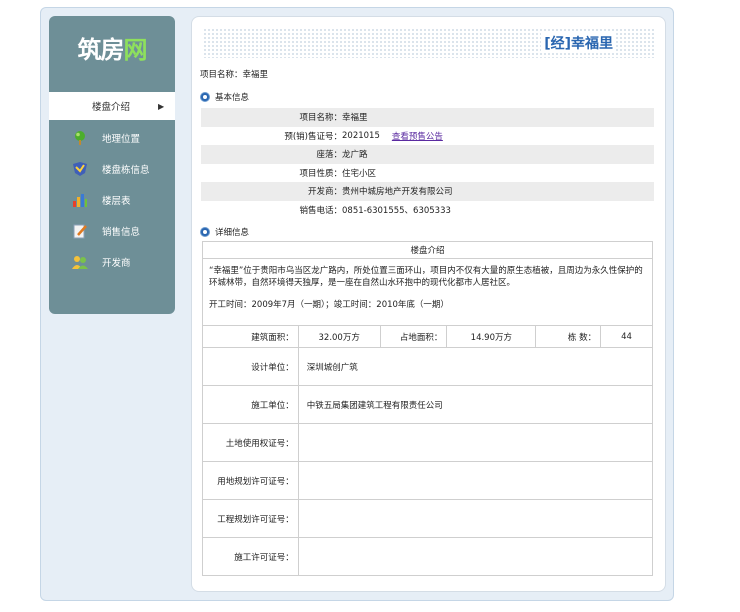  I want to click on sidebar-item-label: 楼盘介绍, so click(111, 107).